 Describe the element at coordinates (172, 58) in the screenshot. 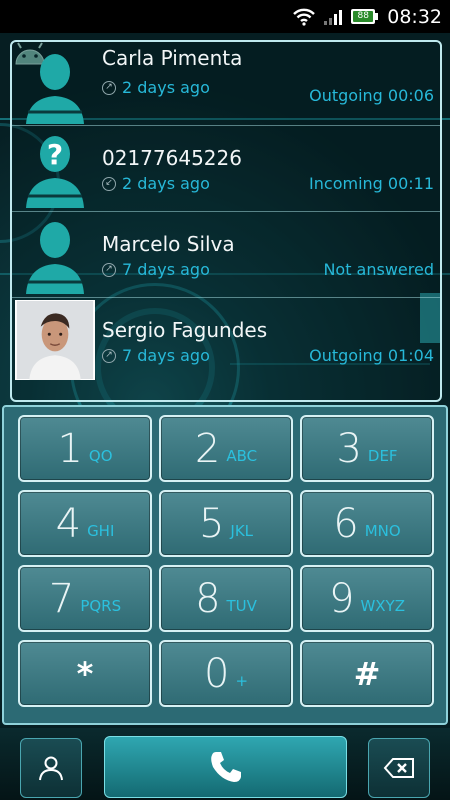

I see `contact-name: Carla Pimenta` at that location.